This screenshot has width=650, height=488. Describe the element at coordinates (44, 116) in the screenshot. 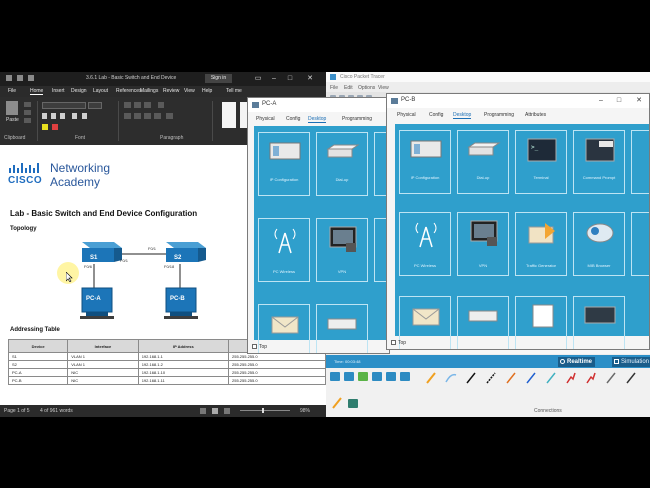

I see `bold-icon` at that location.